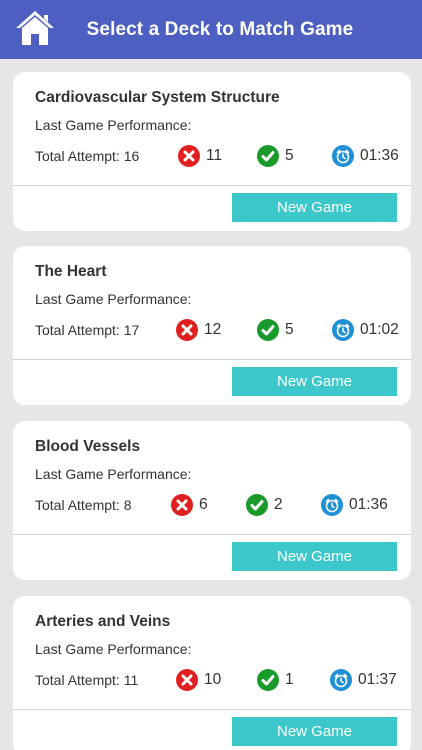 The image size is (422, 750). I want to click on time-stat: 01:02, so click(365, 330).